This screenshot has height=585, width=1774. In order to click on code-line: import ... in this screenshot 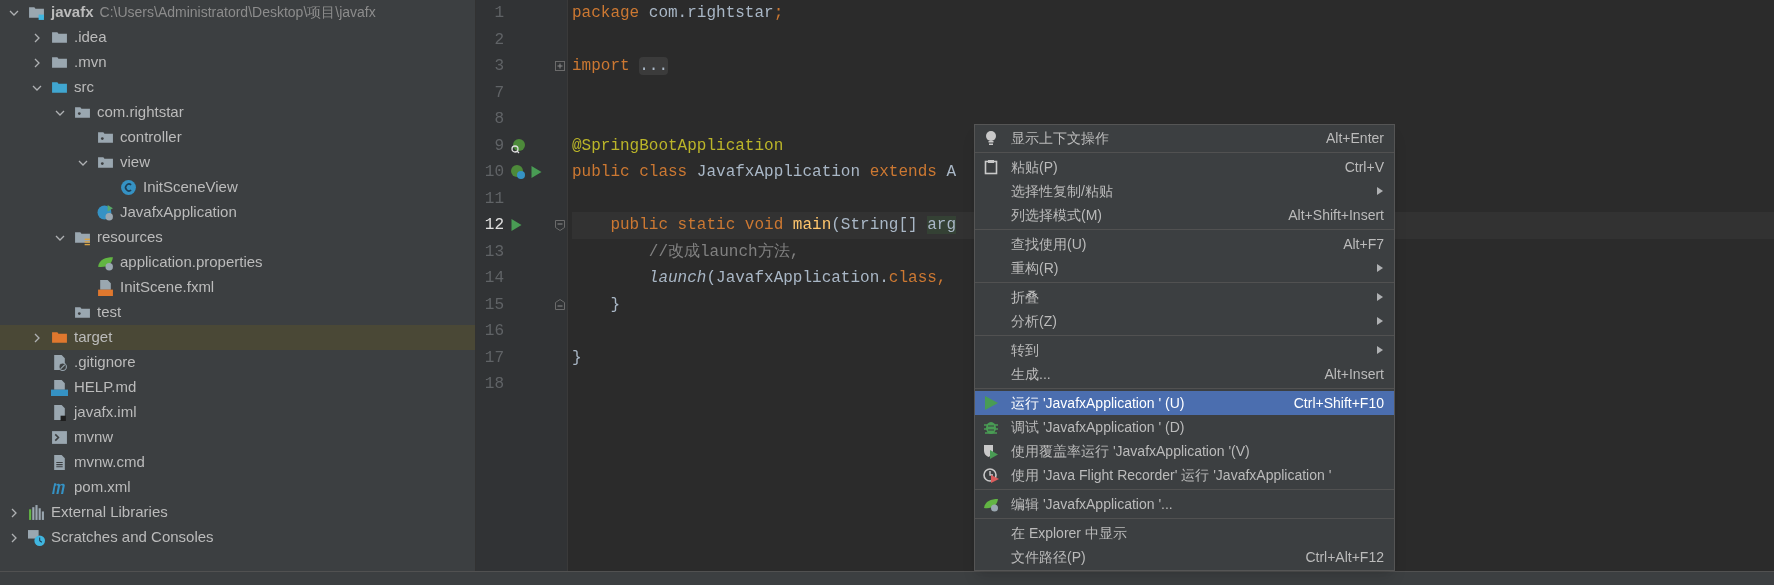, I will do `click(620, 67)`.